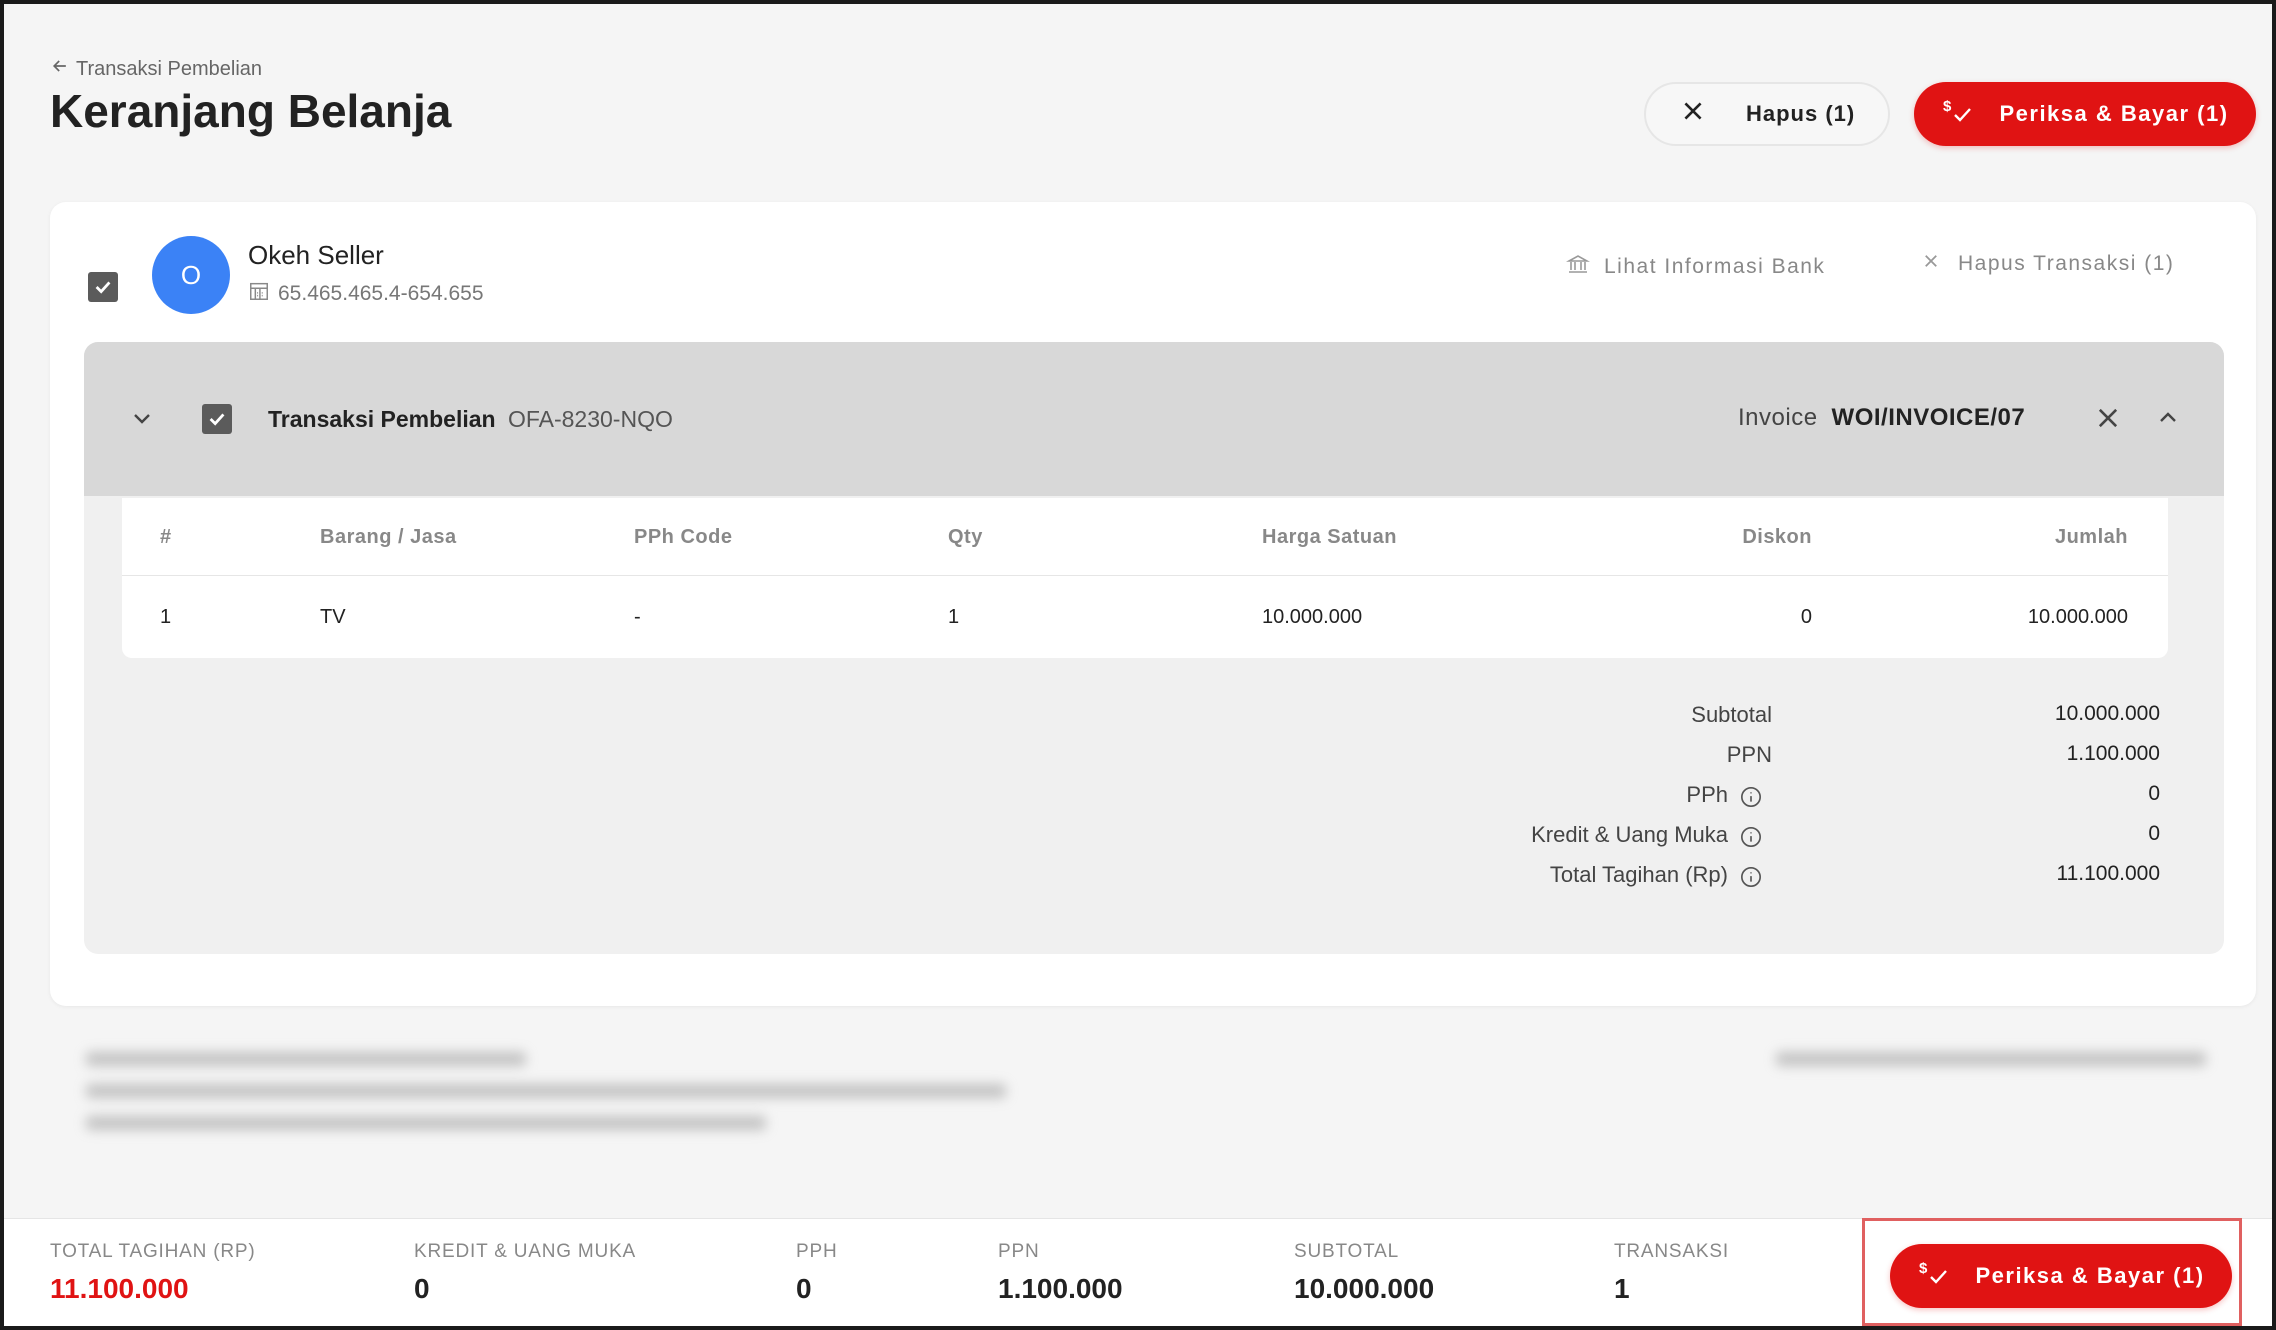 Image resolution: width=2276 pixels, height=1330 pixels. I want to click on subtotal-value: 10.000.000, so click(2107, 713).